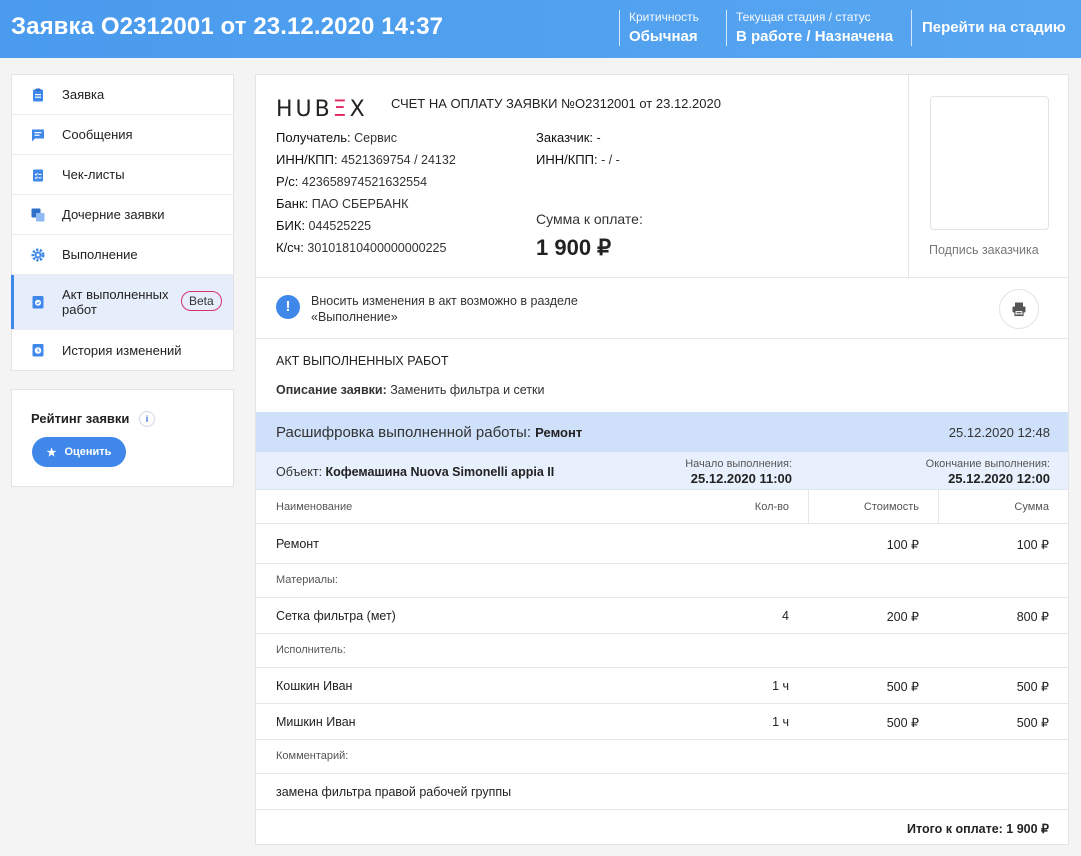  Describe the element at coordinates (738, 472) in the screenshot. I see `start-time: Начало выполнения: 25.12.2020 11:00` at that location.